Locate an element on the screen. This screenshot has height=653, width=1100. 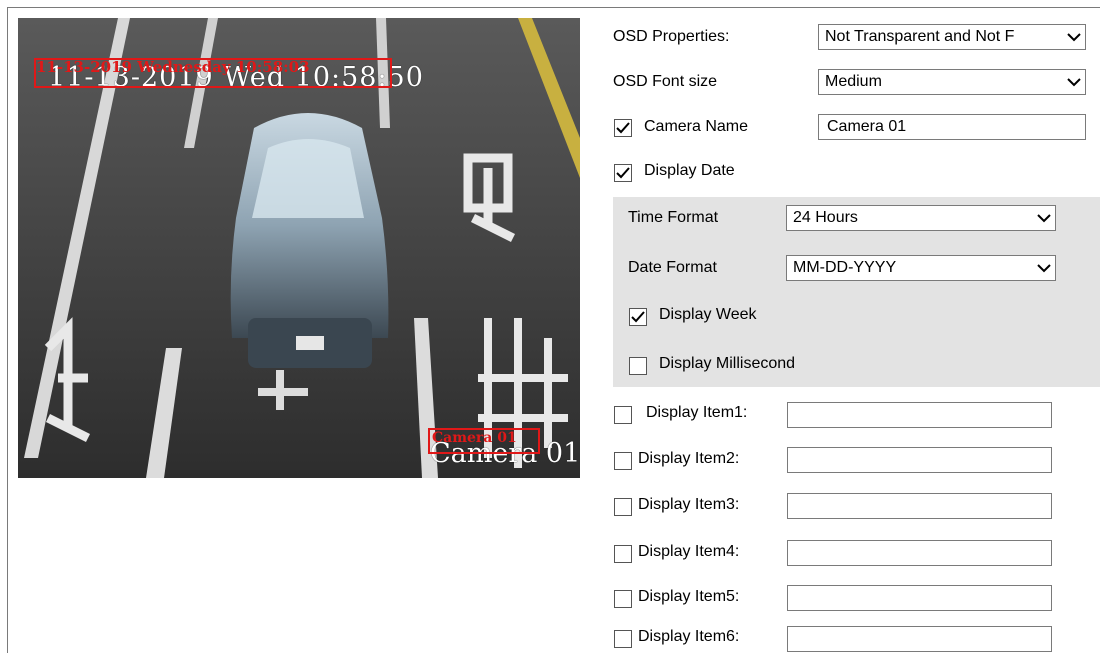
display-item2-checkbox is located at coordinates (623, 461).